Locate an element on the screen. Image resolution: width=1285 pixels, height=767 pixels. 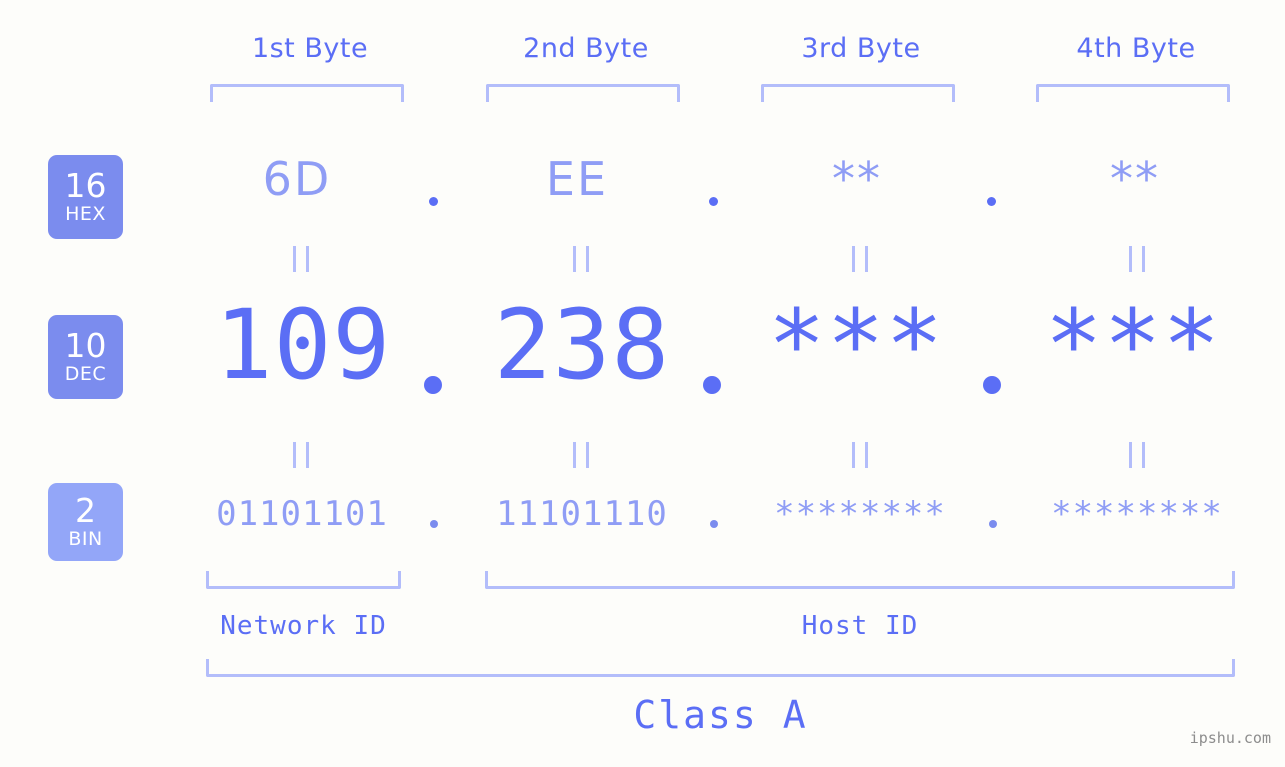
radix-badge-bin-number: 2 is located at coordinates (85, 510).